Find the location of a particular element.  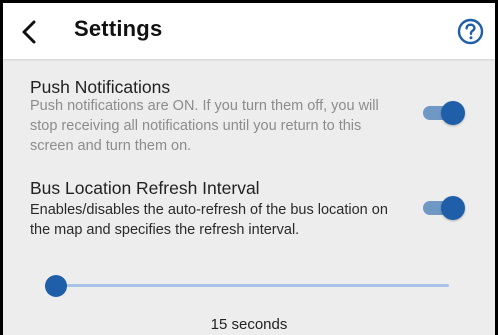

push-notifications-toggle is located at coordinates (444, 113).